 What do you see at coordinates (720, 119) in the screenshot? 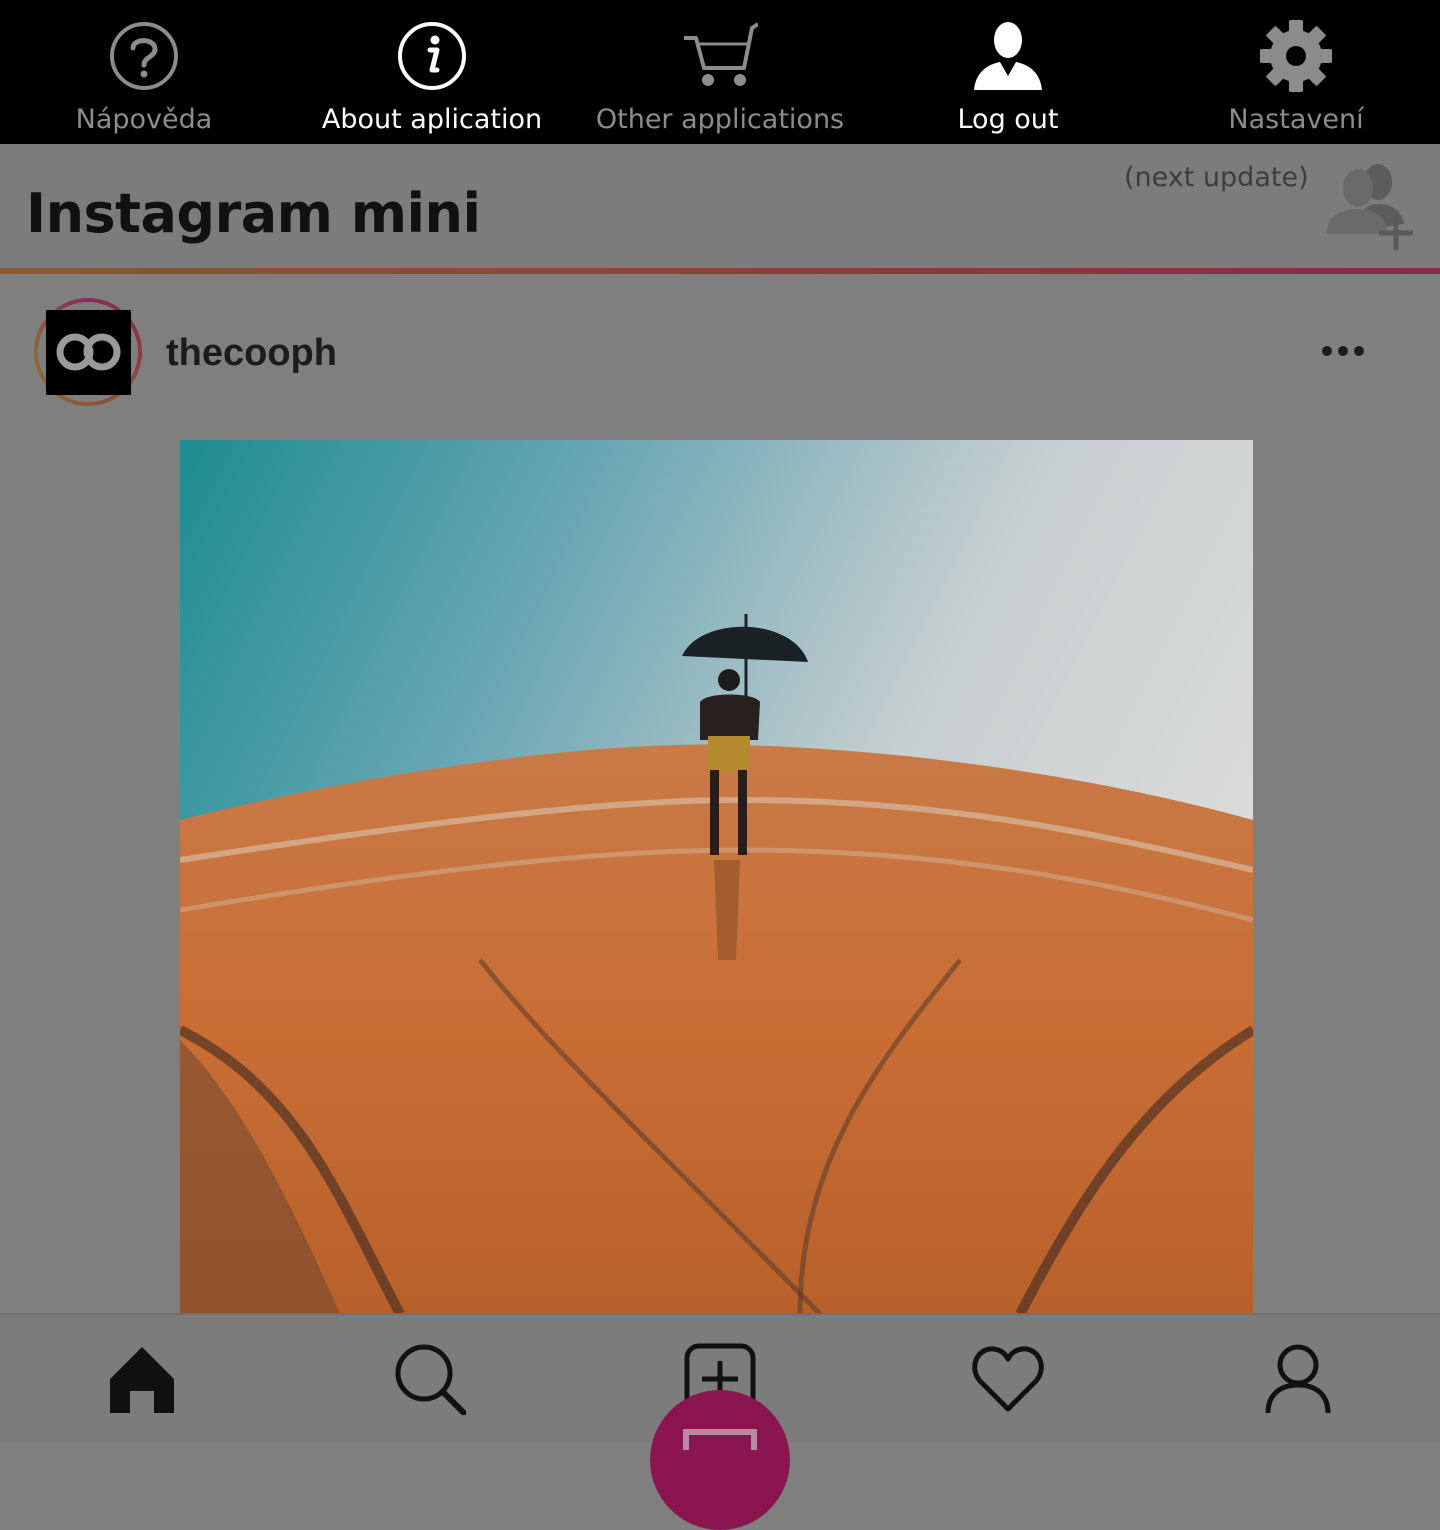
I see `menu-label-other-apps: Other applications` at bounding box center [720, 119].